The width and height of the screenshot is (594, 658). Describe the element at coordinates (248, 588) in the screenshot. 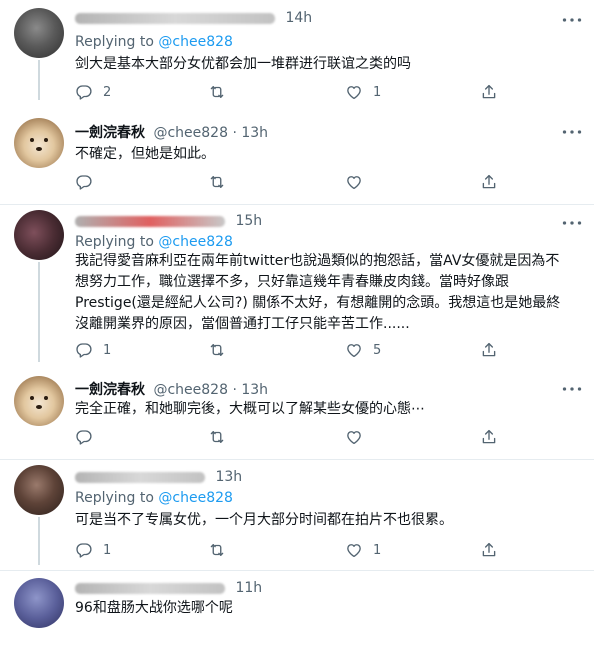

I see `tweet-time: 11h` at that location.